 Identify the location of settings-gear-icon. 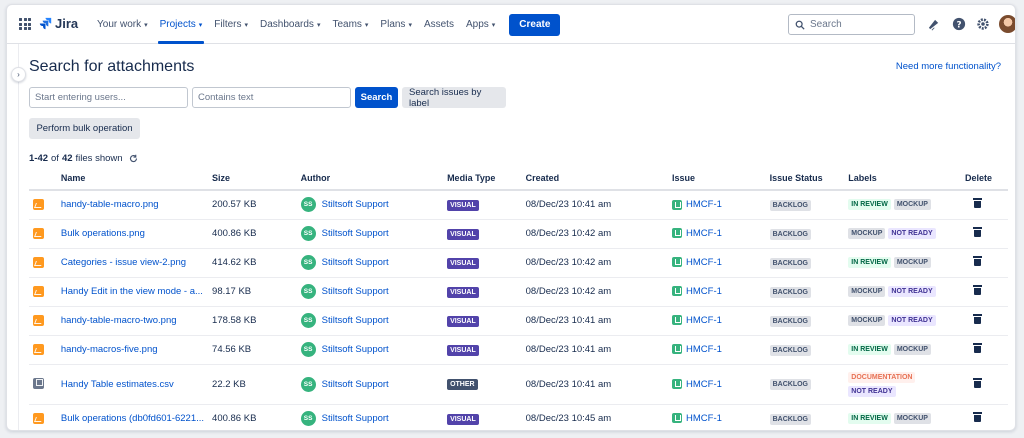
(983, 24).